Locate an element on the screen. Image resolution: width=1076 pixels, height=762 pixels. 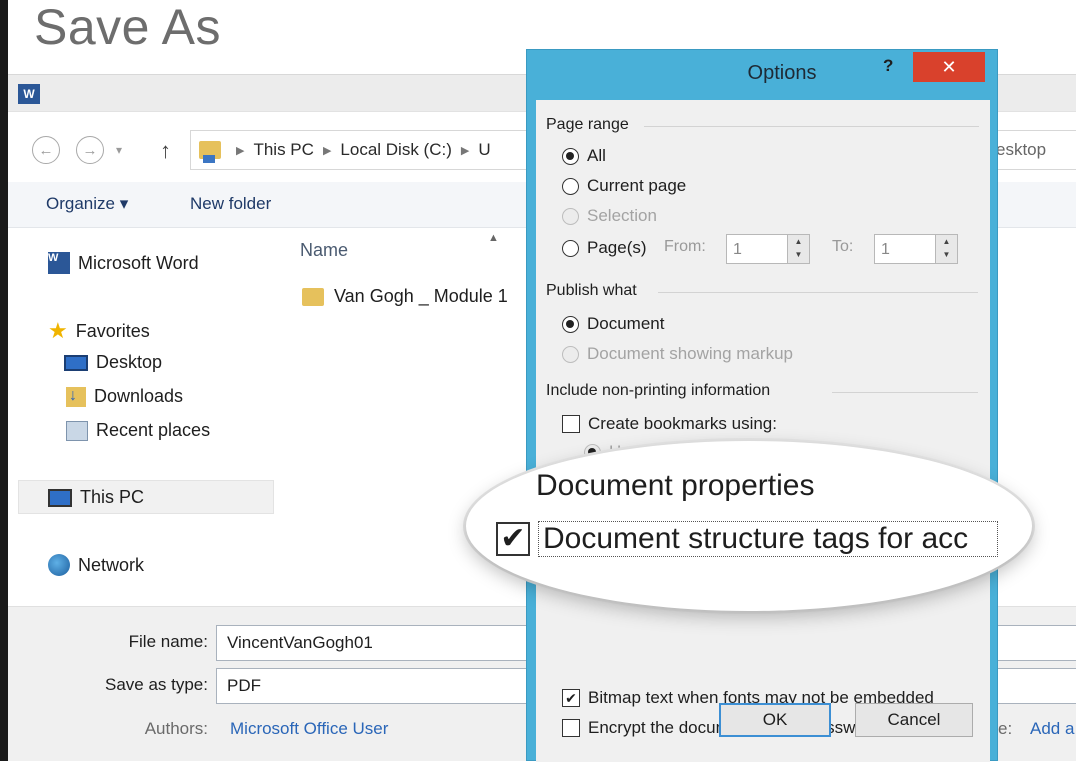
radio-document: Document is located at coordinates (613, 324).